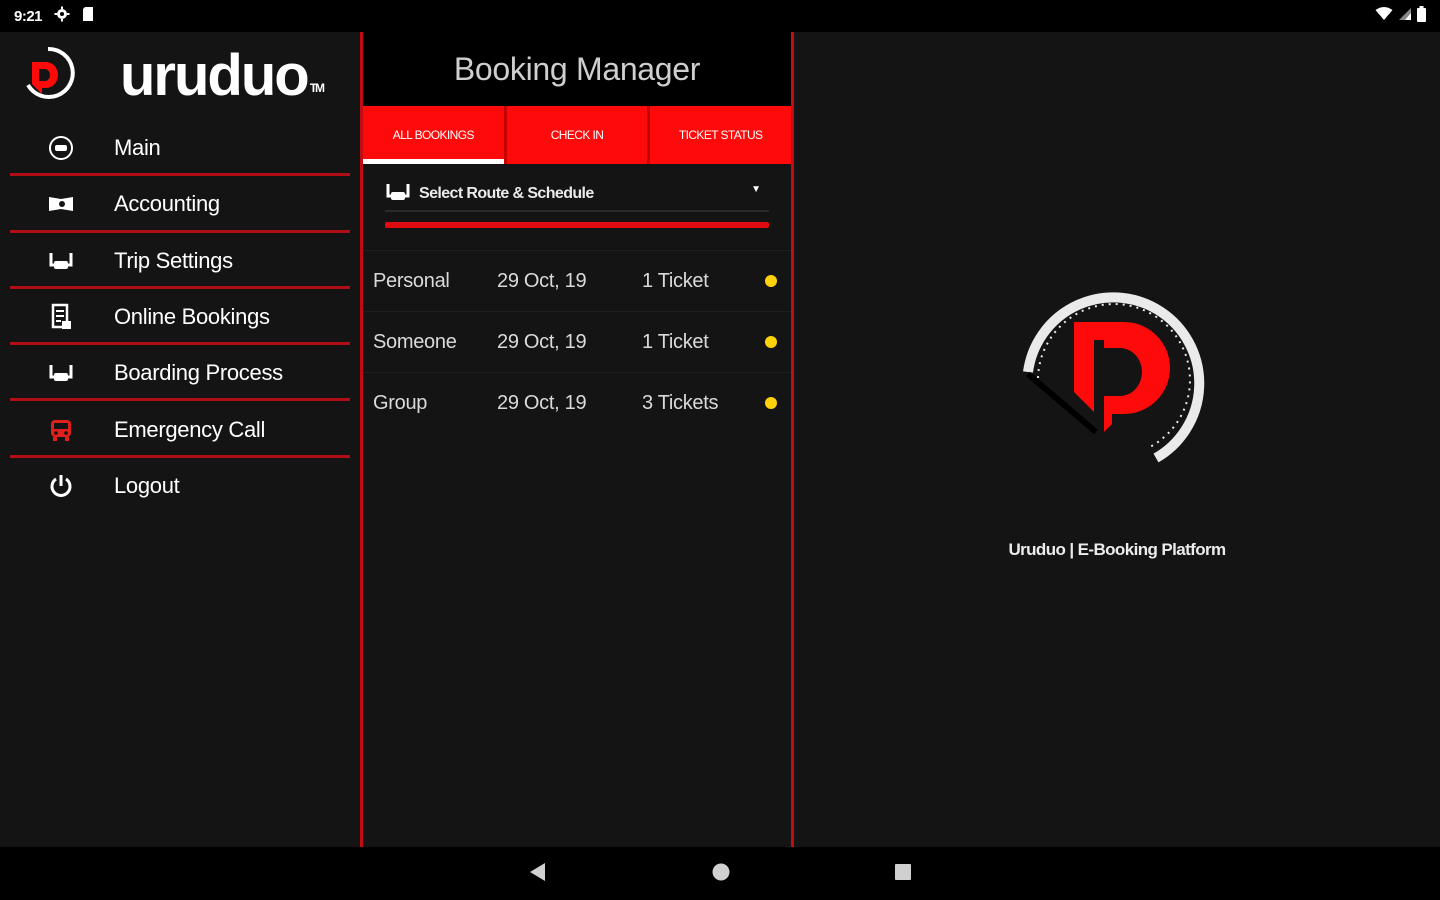 Image resolution: width=1440 pixels, height=900 pixels. I want to click on sidebar-item-label: Emergency Call, so click(190, 429).